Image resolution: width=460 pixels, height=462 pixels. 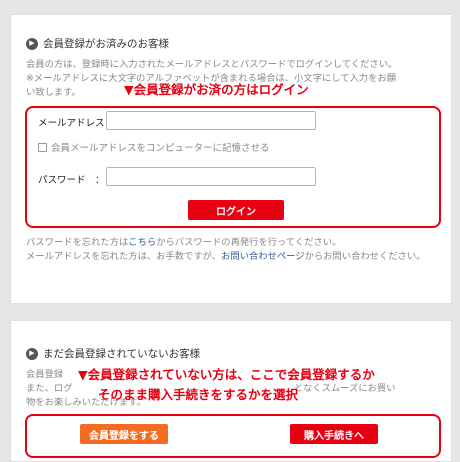 I want to click on login-button: ログイン, so click(x=236, y=210).